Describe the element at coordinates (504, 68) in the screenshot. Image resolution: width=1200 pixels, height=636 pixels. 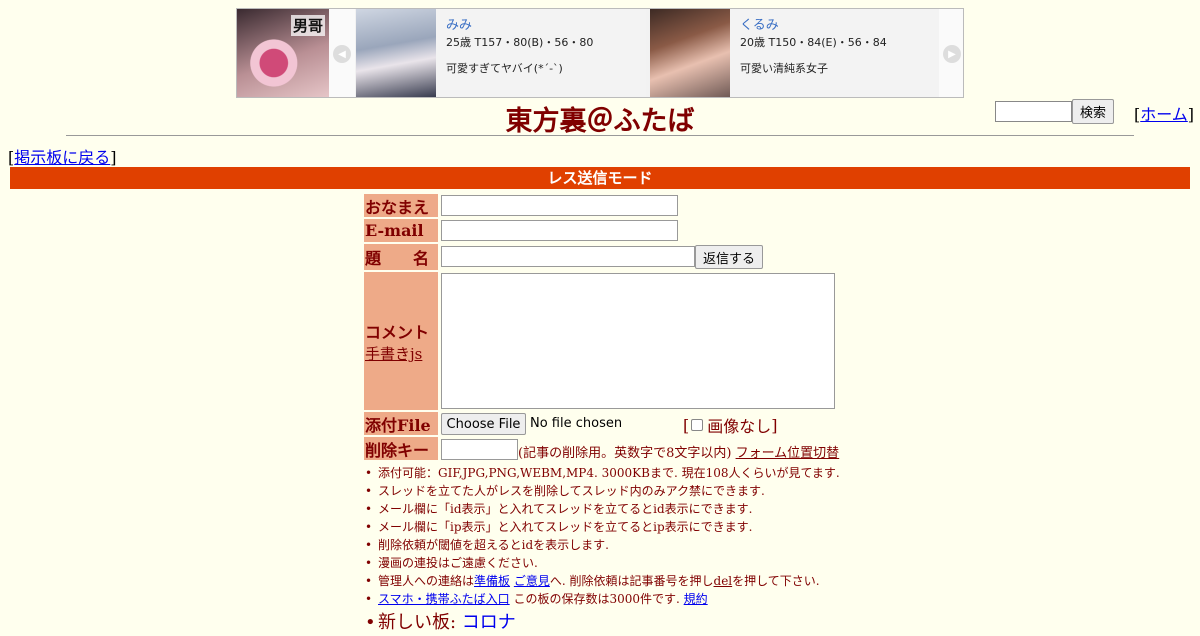
I see `ad-card-catch: 可愛すぎてヤバイ(*´-`)` at that location.